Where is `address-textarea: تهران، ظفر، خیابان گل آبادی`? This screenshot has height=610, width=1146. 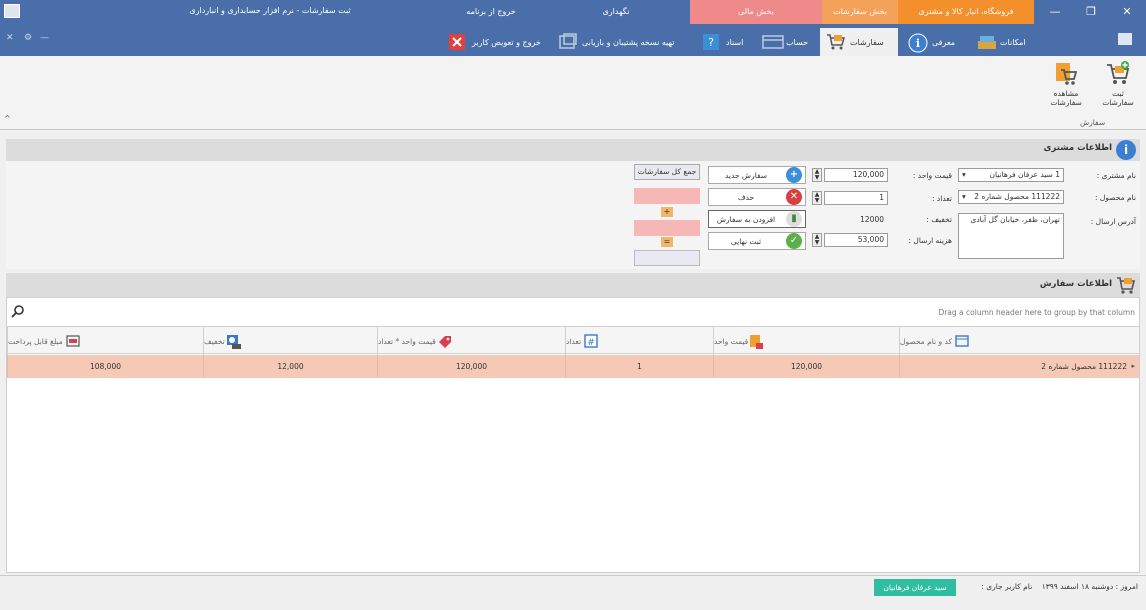 address-textarea: تهران، ظفر، خیابان گل آبادی is located at coordinates (1011, 236).